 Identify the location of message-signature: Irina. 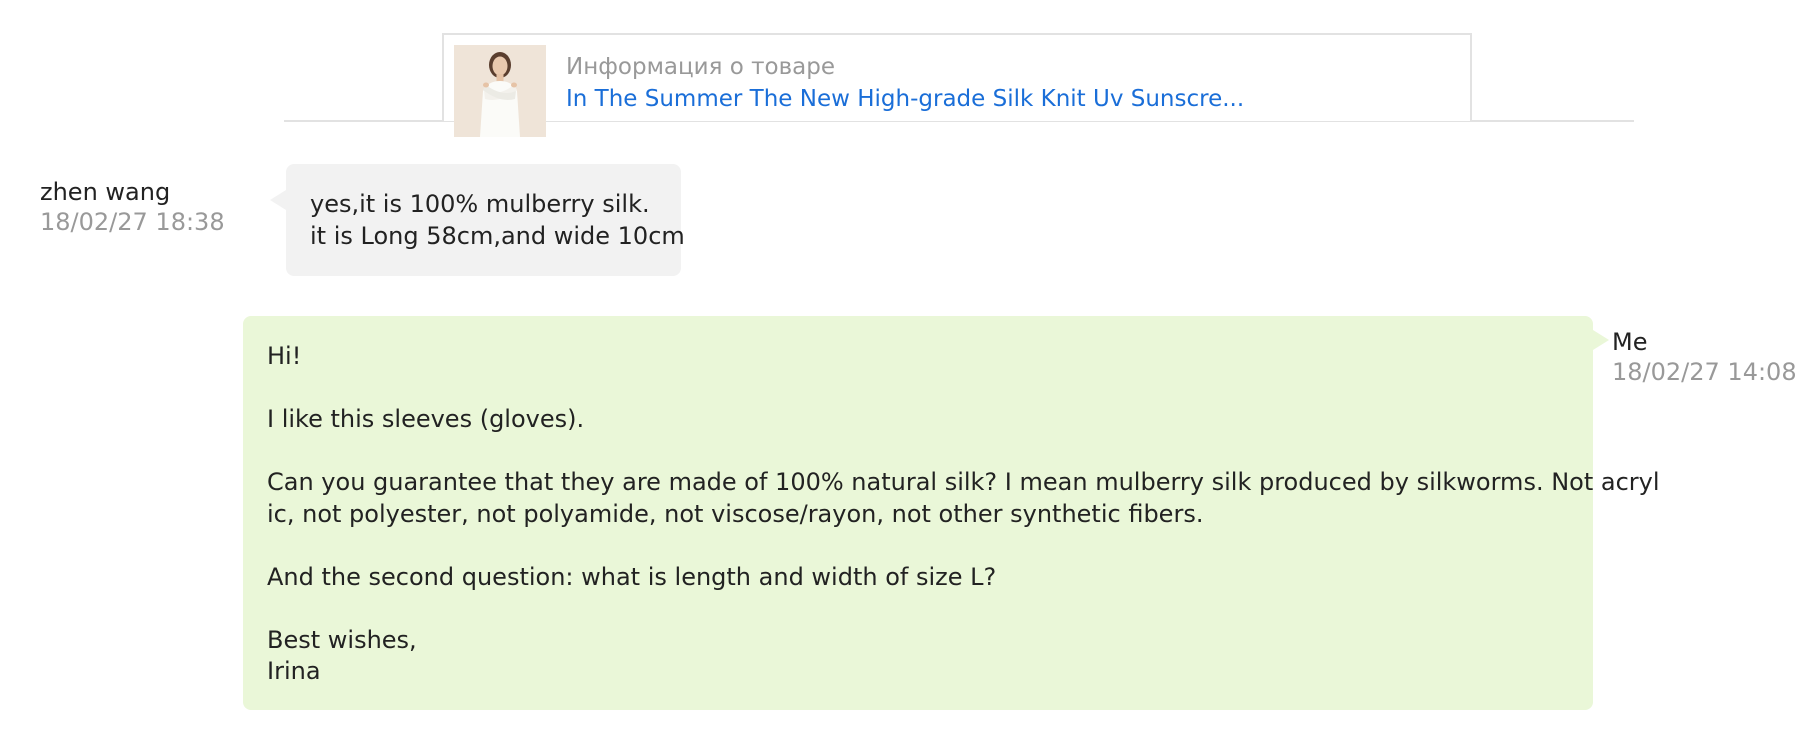
(294, 671).